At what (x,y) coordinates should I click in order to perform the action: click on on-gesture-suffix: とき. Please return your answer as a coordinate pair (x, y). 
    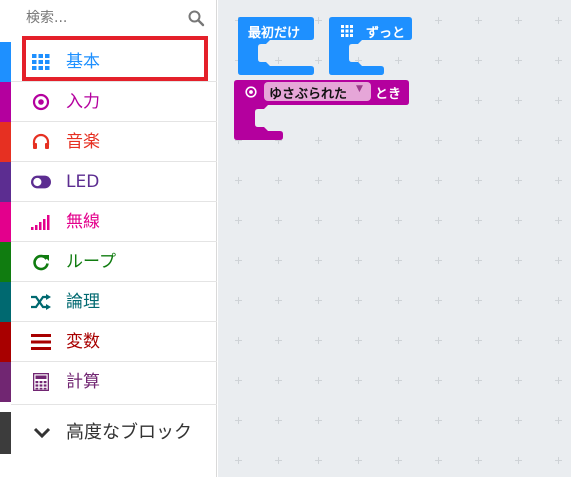
    Looking at the image, I should click on (388, 94).